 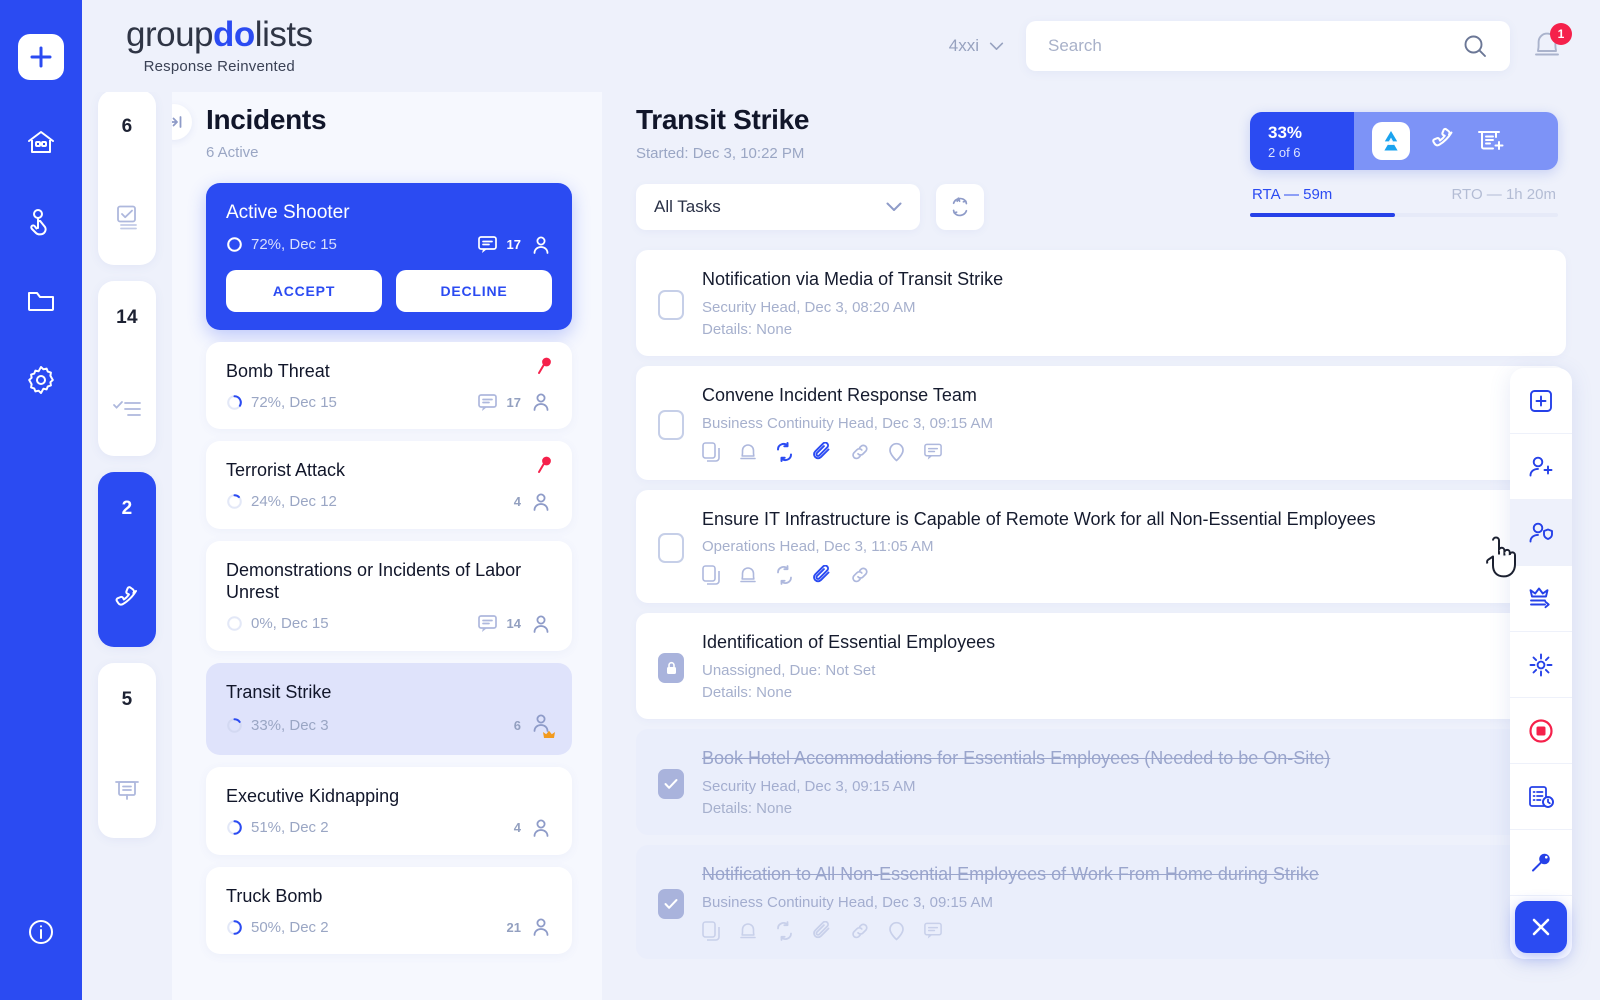 What do you see at coordinates (234, 34) in the screenshot?
I see `brand-name-part2: do` at bounding box center [234, 34].